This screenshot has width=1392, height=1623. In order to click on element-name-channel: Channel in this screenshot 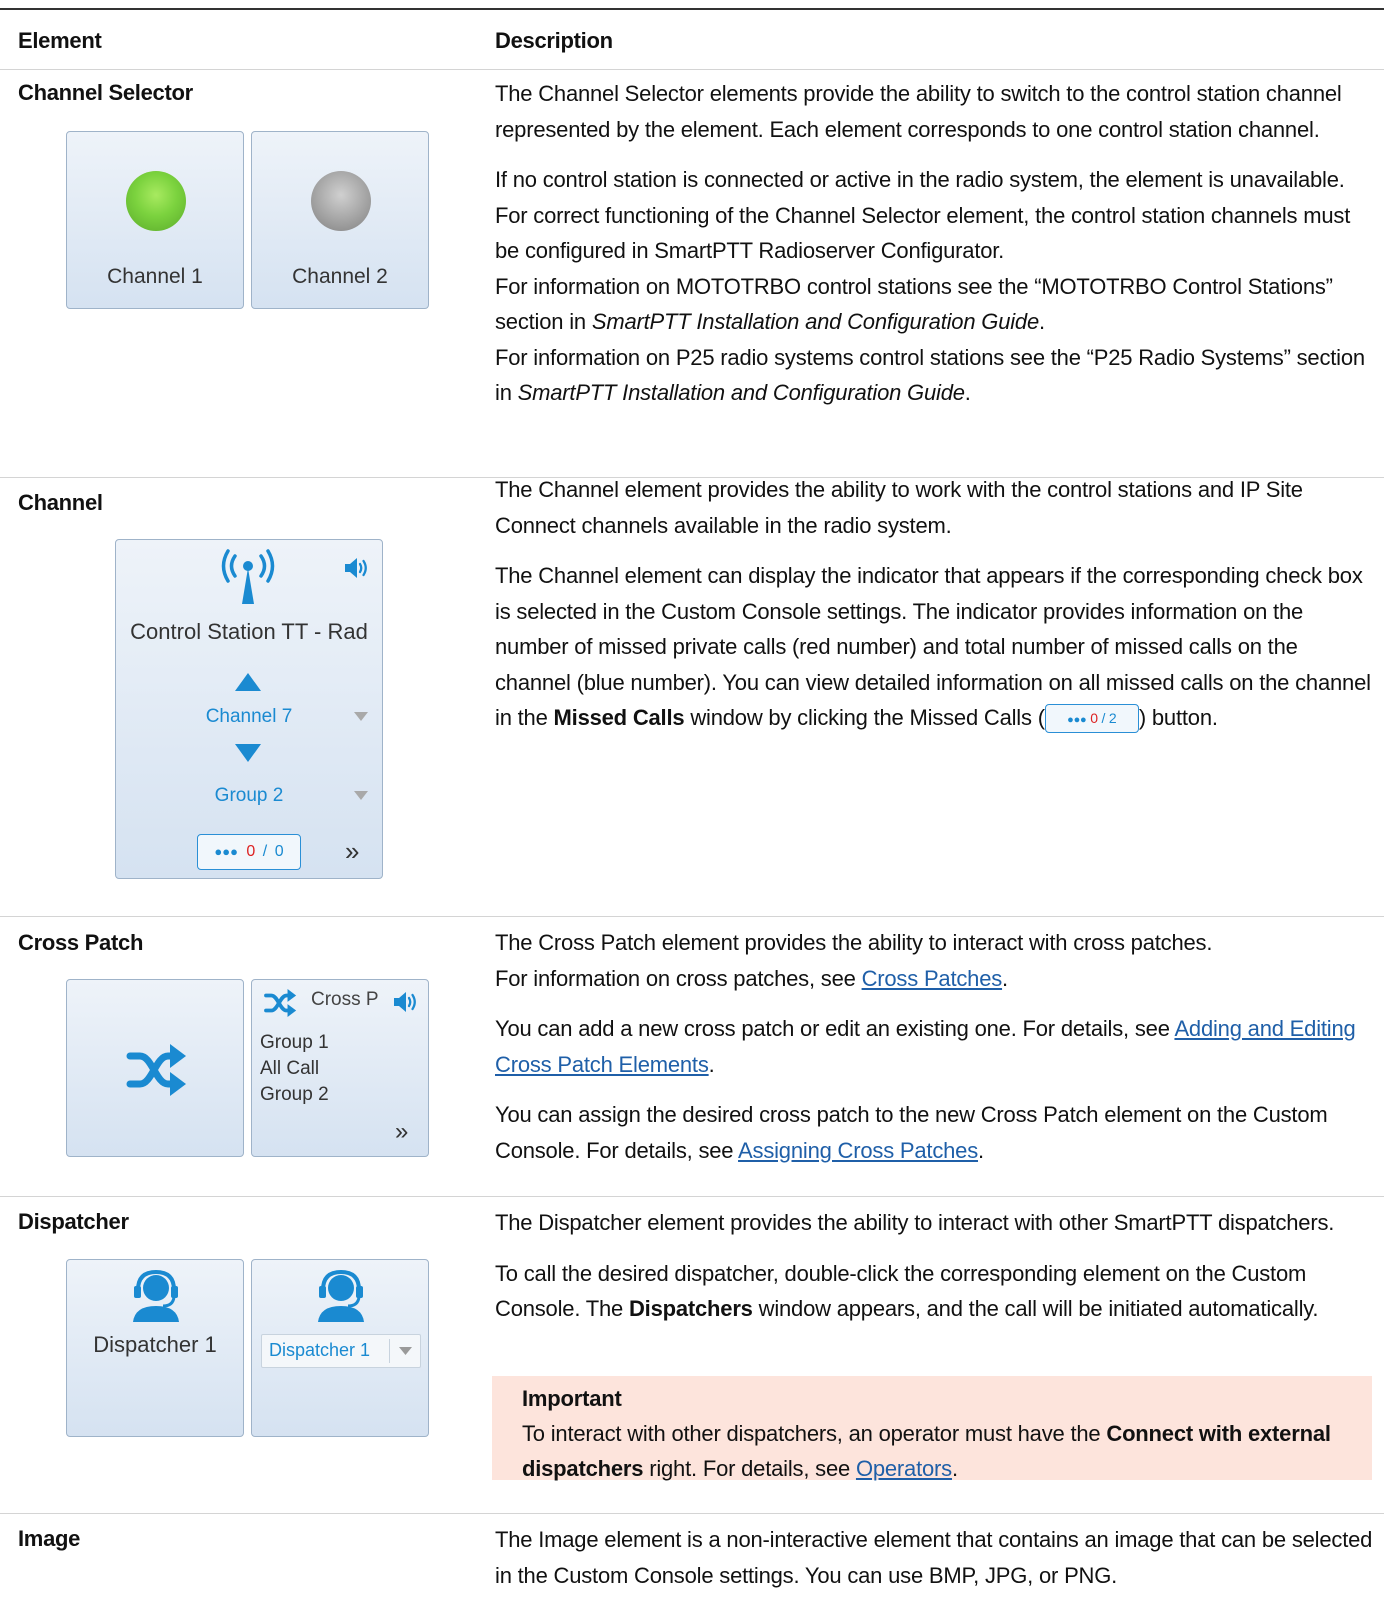, I will do `click(60, 502)`.